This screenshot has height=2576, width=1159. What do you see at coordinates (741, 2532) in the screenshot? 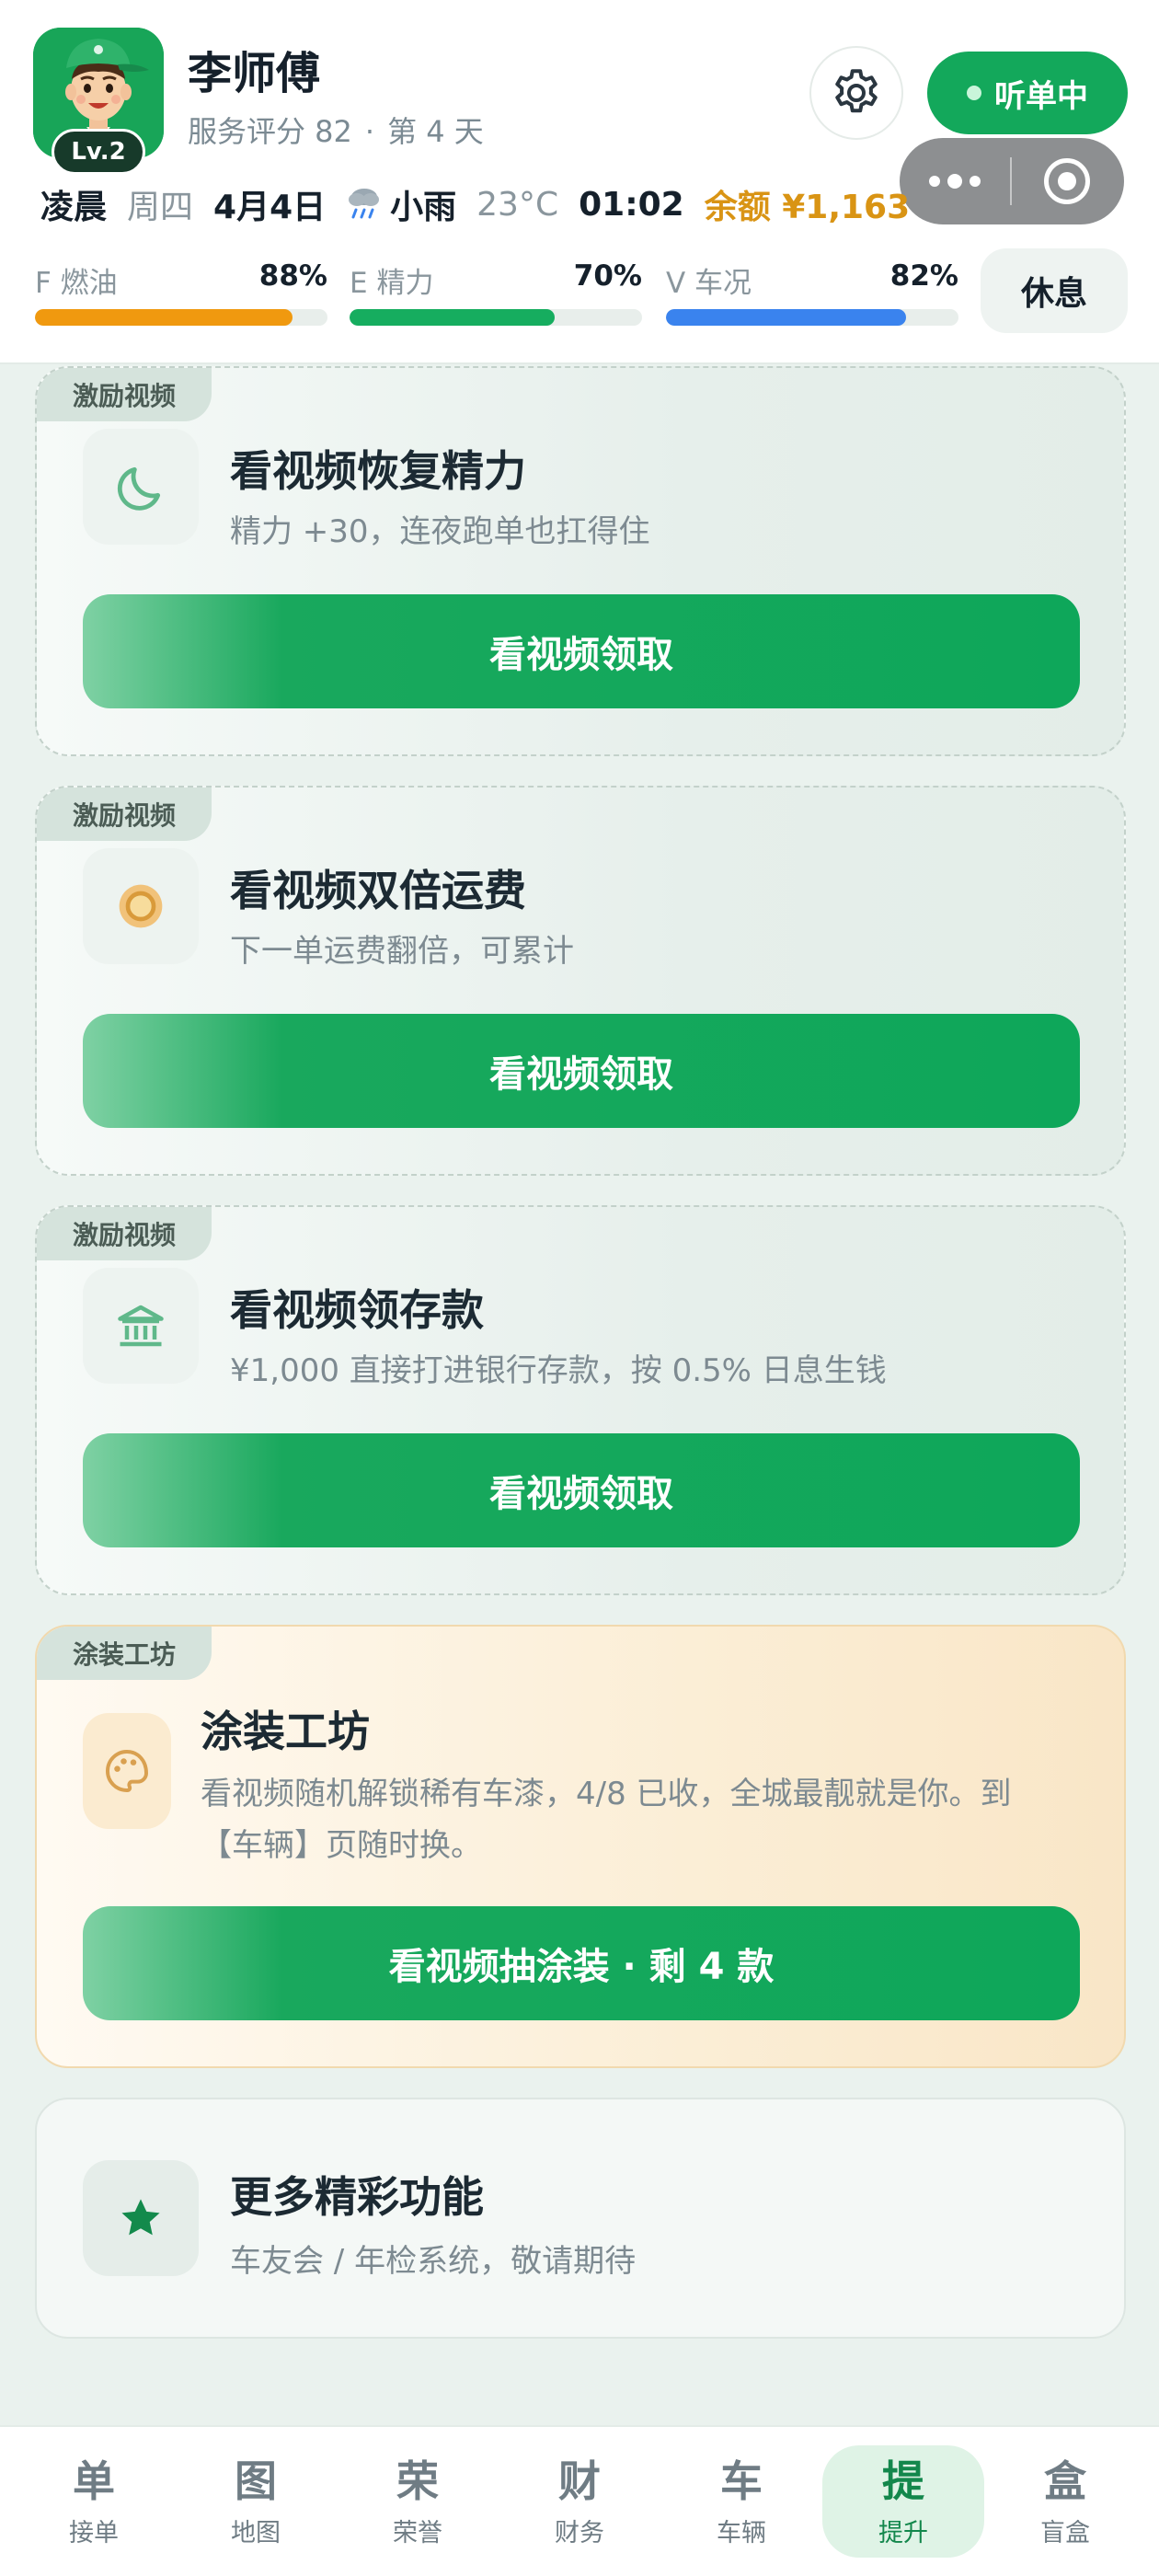
I see `nav-label: 车辆` at bounding box center [741, 2532].